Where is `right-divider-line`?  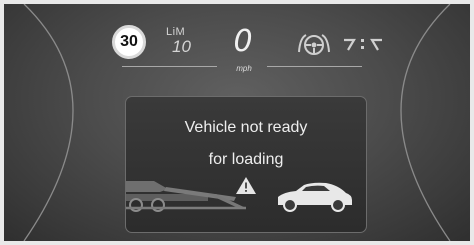 right-divider-line is located at coordinates (314, 66).